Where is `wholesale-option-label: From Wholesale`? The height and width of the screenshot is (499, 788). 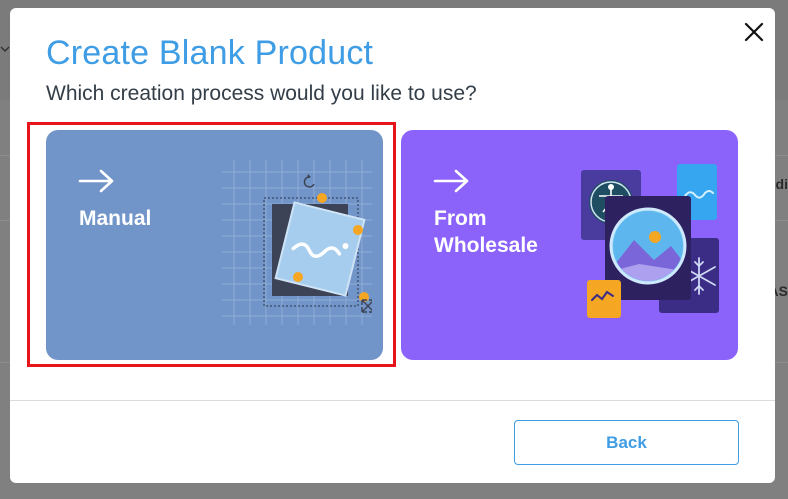 wholesale-option-label: From Wholesale is located at coordinates (486, 232).